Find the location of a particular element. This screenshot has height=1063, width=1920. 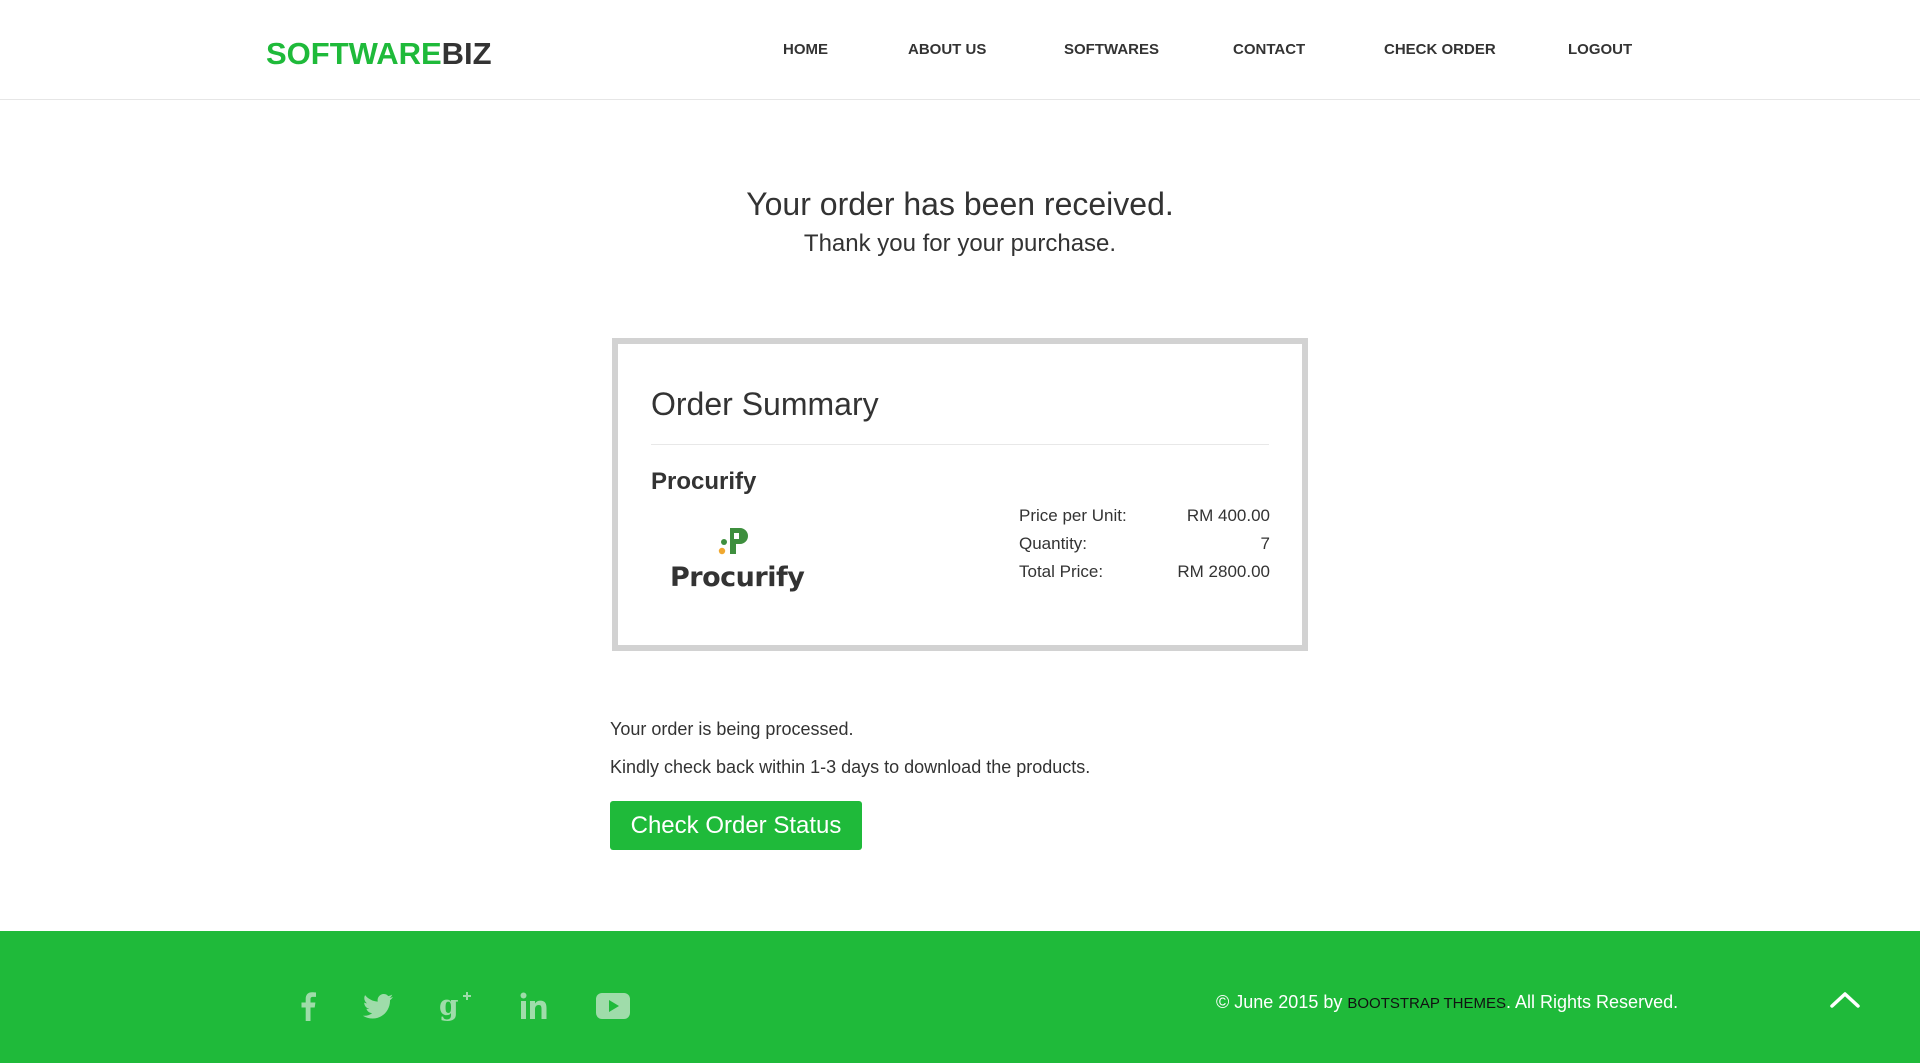

processing-message: Your order is being processed. is located at coordinates (732, 729).